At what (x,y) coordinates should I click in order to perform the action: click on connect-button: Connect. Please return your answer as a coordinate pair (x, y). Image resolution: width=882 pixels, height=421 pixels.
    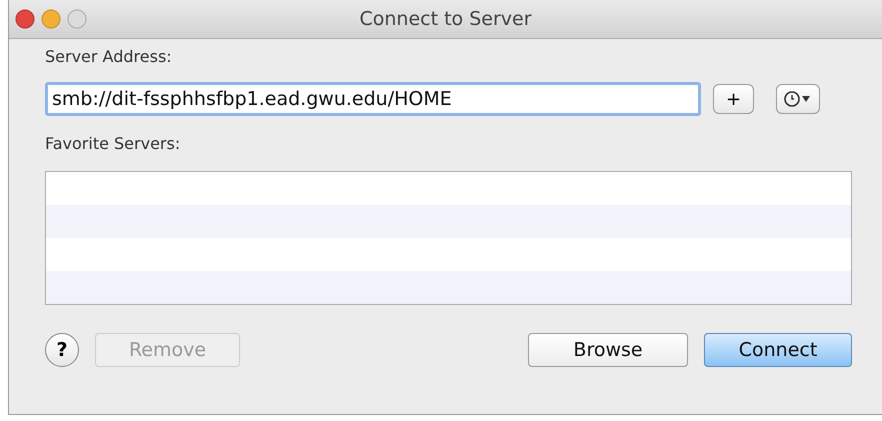
    Looking at the image, I should click on (778, 350).